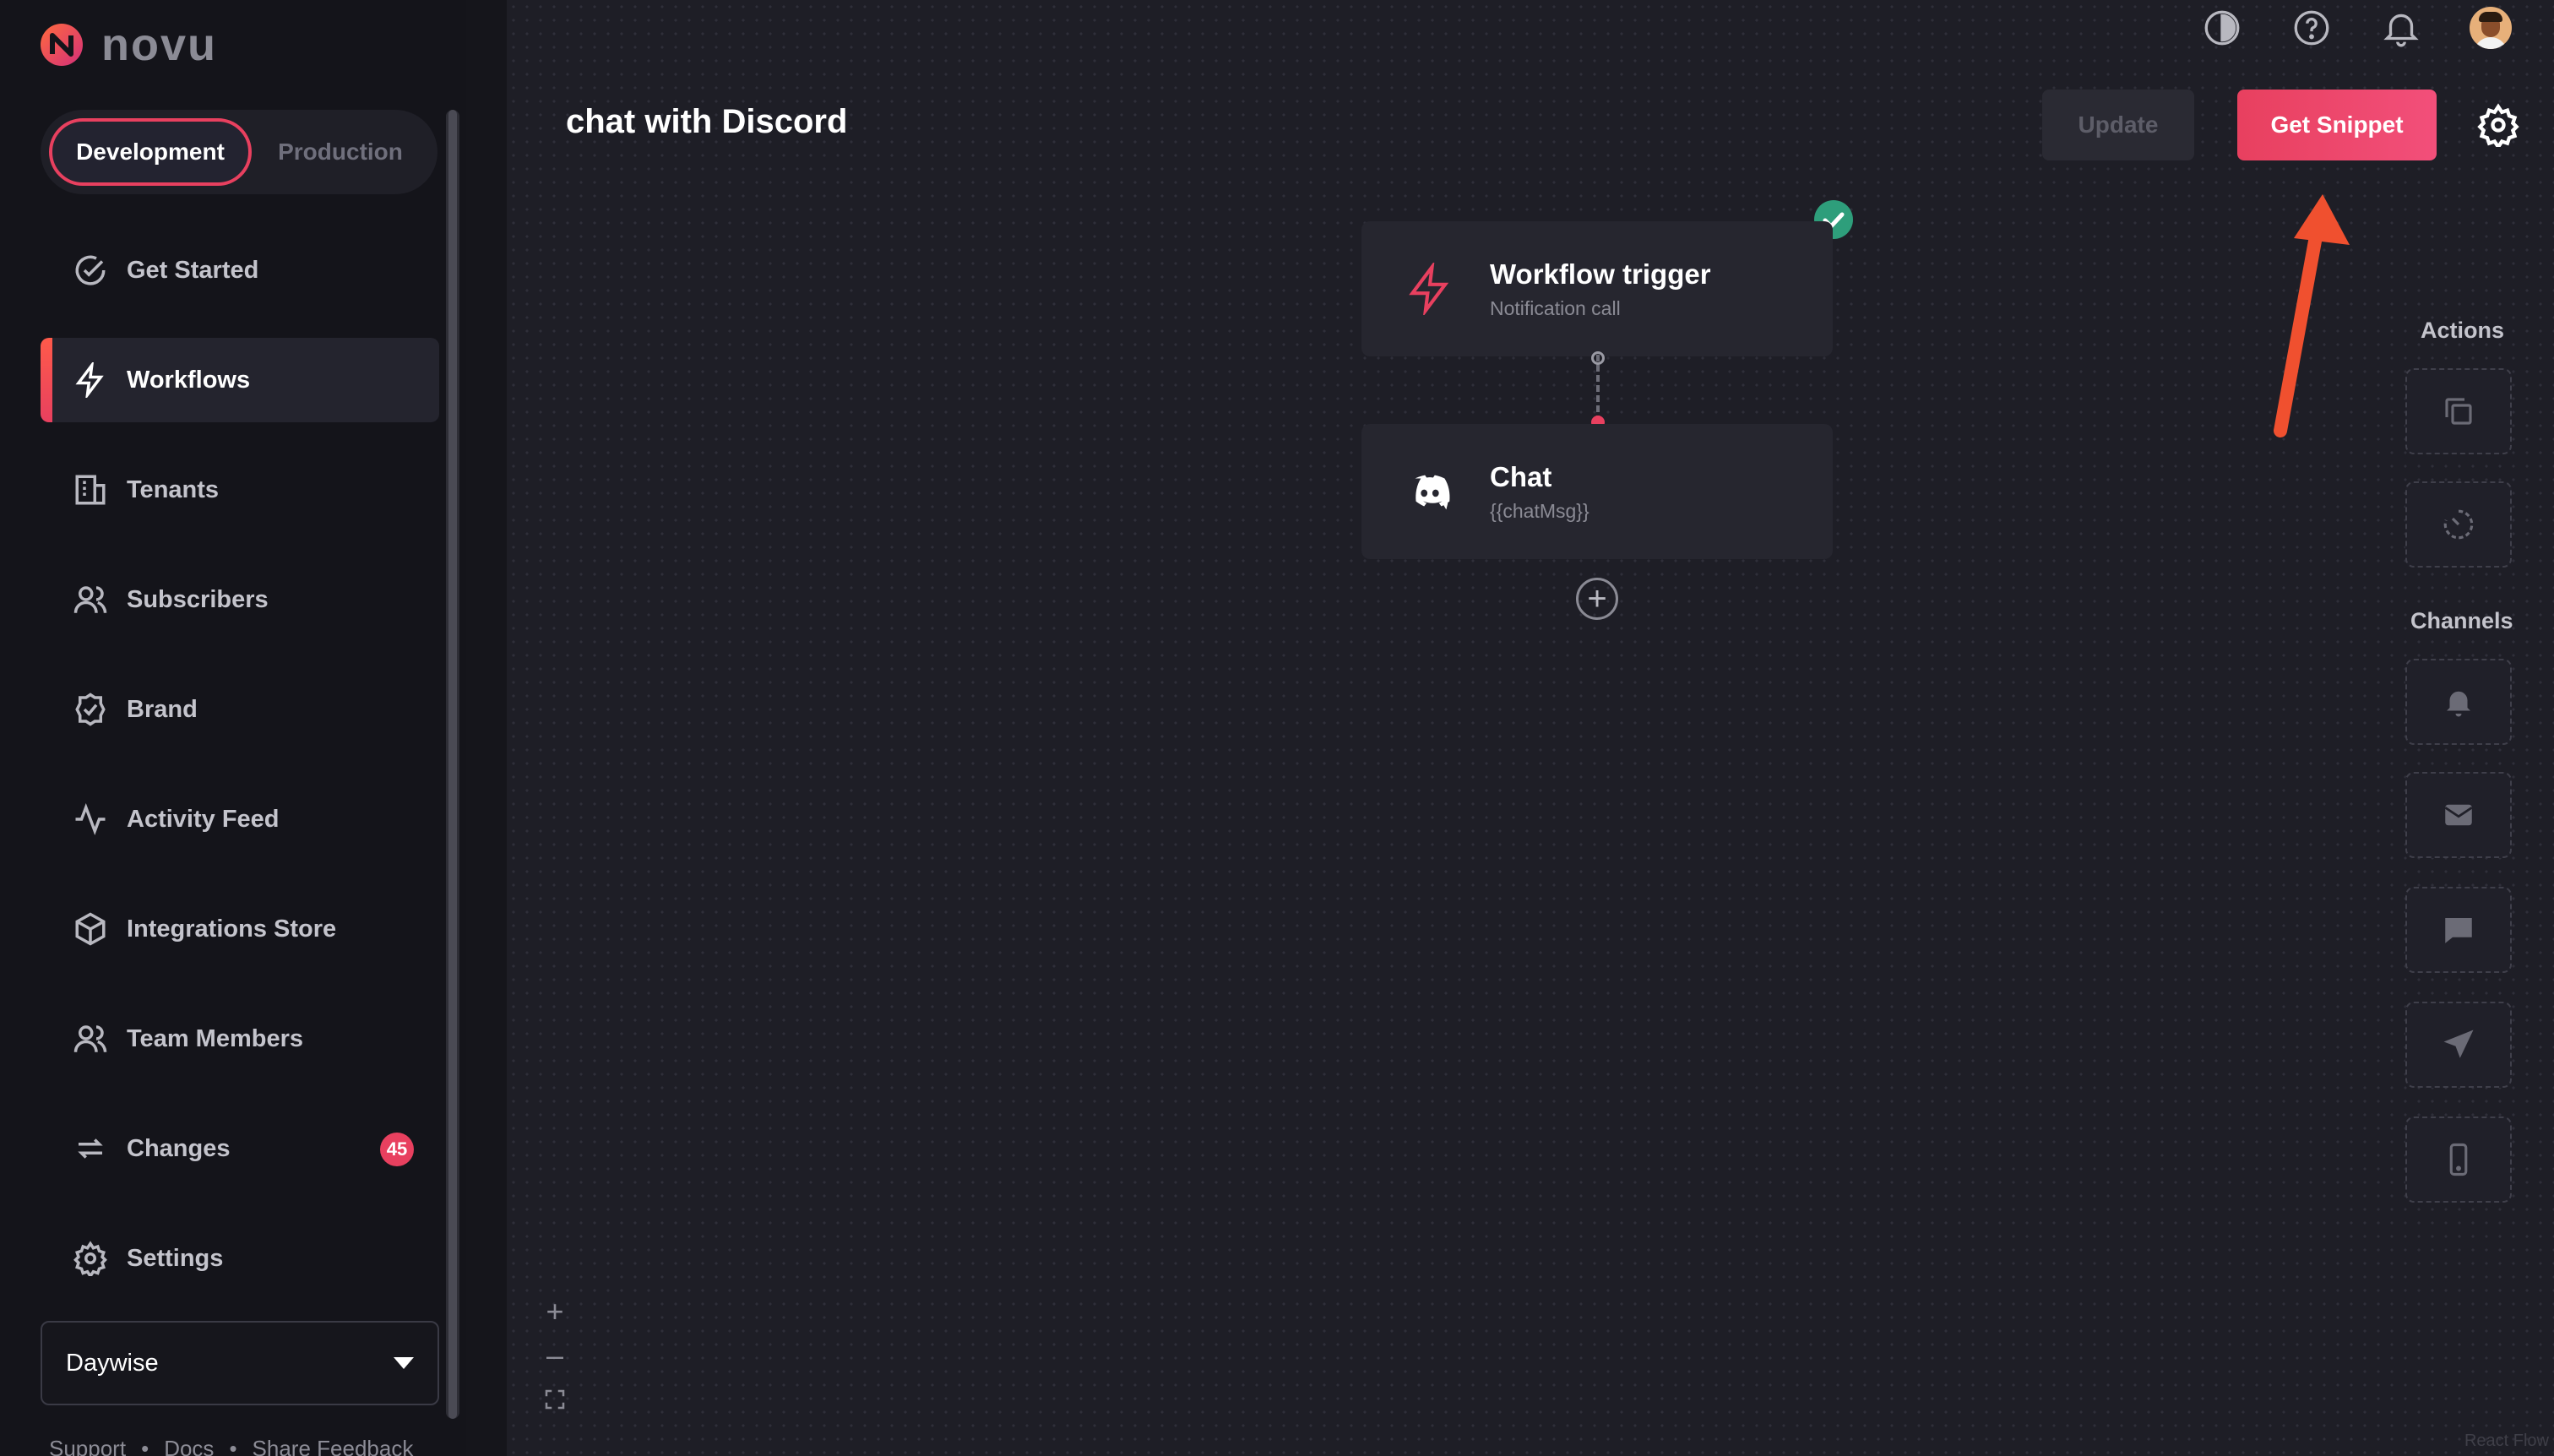 This screenshot has width=2554, height=1456. I want to click on trigger-node-subtitle: Notification call, so click(1555, 307).